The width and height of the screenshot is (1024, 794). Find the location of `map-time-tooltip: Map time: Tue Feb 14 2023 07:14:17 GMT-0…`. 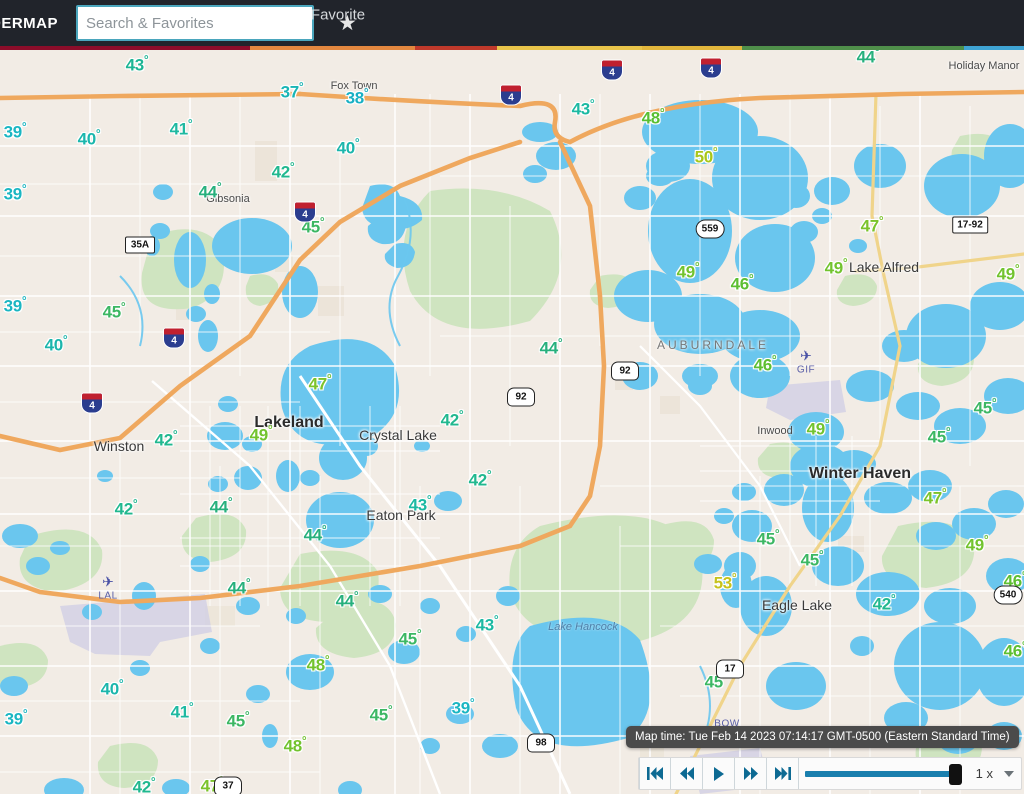

map-time-tooltip: Map time: Tue Feb 14 2023 07:14:17 GMT-0… is located at coordinates (822, 737).